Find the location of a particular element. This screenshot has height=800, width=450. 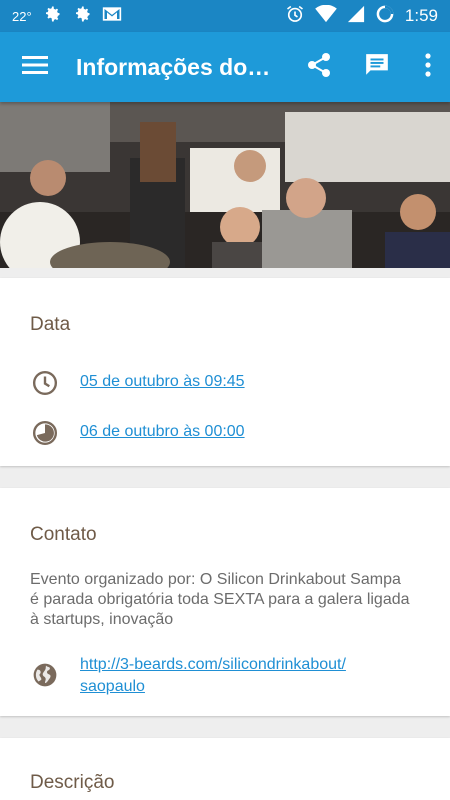

start-date-row: 05 de outubro às 09:45 is located at coordinates (137, 383).